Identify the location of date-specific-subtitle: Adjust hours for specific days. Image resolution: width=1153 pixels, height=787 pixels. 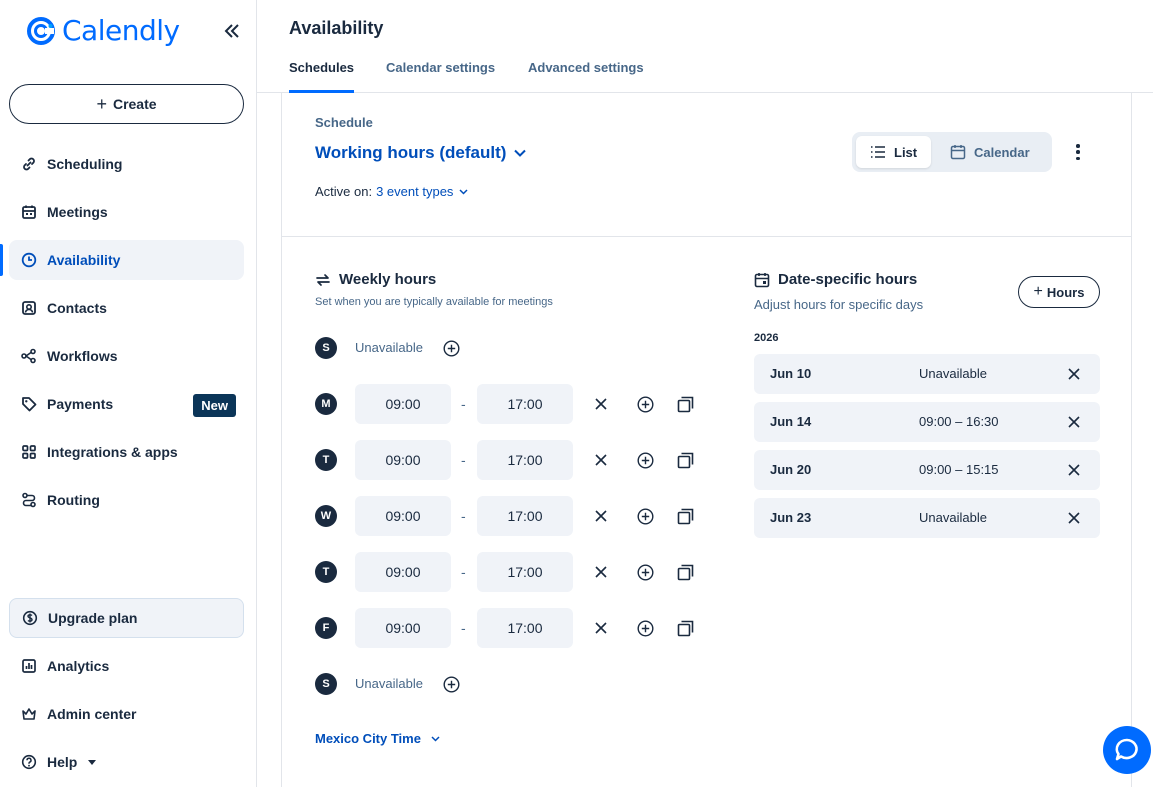
(839, 304).